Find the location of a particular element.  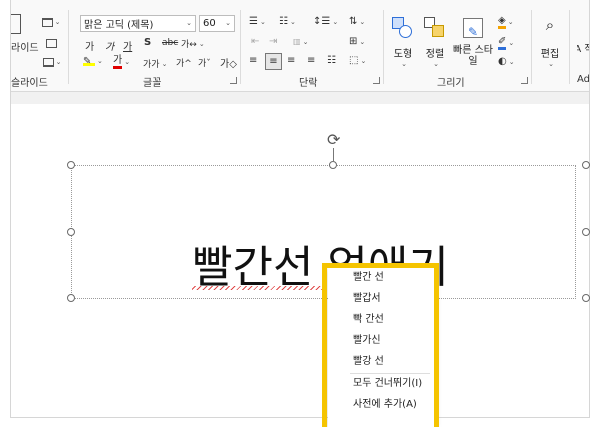

columns-icon: ▥ ⌄ is located at coordinates (300, 41).